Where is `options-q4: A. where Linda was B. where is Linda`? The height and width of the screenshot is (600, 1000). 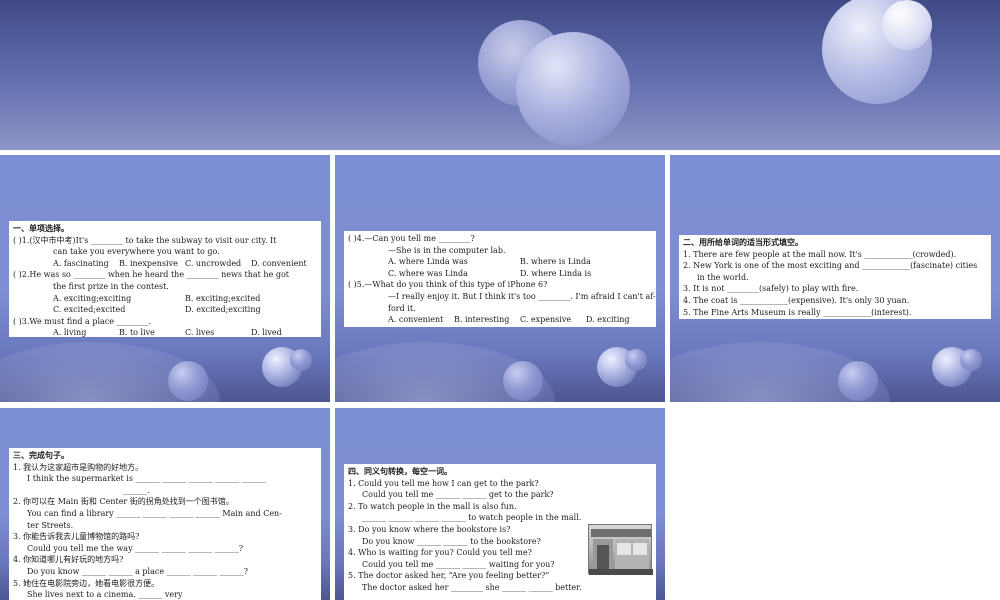 options-q4: A. where Linda was B. where is Linda is located at coordinates (500, 262).